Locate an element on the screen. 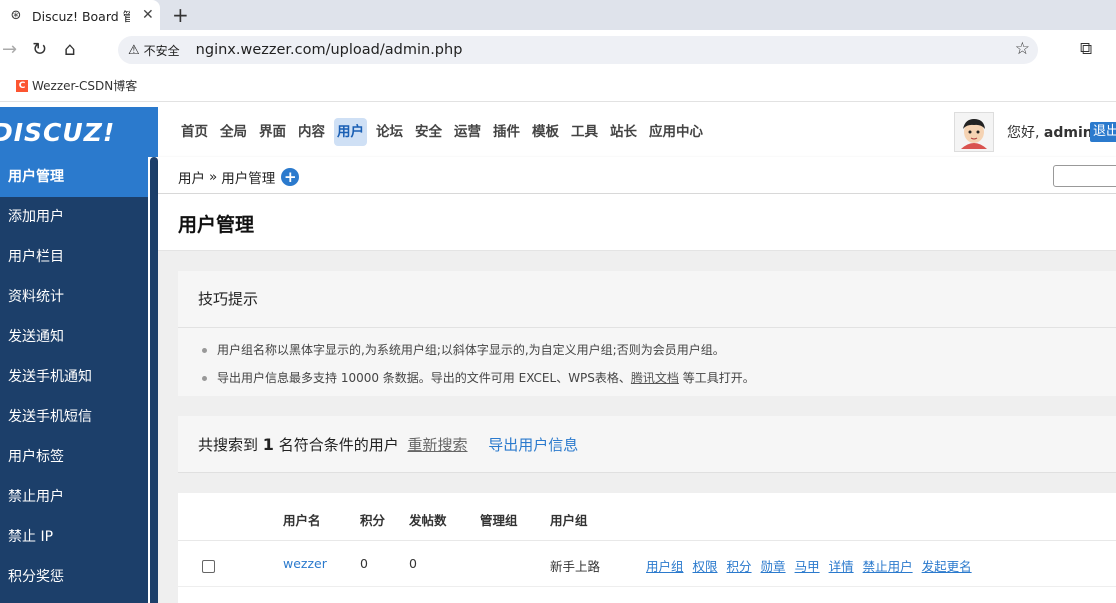  topnav-item: 插件 is located at coordinates (506, 132).